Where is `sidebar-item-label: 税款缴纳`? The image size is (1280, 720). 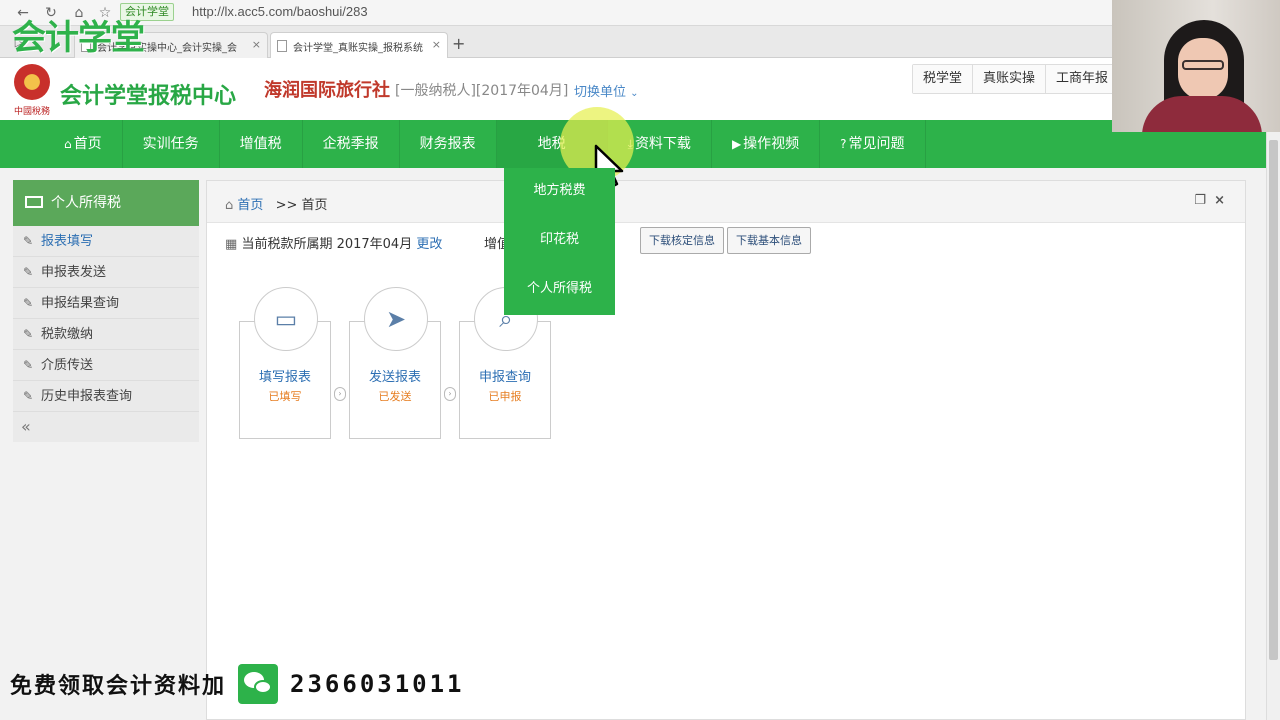
sidebar-item-label: 税款缴纳 is located at coordinates (67, 334).